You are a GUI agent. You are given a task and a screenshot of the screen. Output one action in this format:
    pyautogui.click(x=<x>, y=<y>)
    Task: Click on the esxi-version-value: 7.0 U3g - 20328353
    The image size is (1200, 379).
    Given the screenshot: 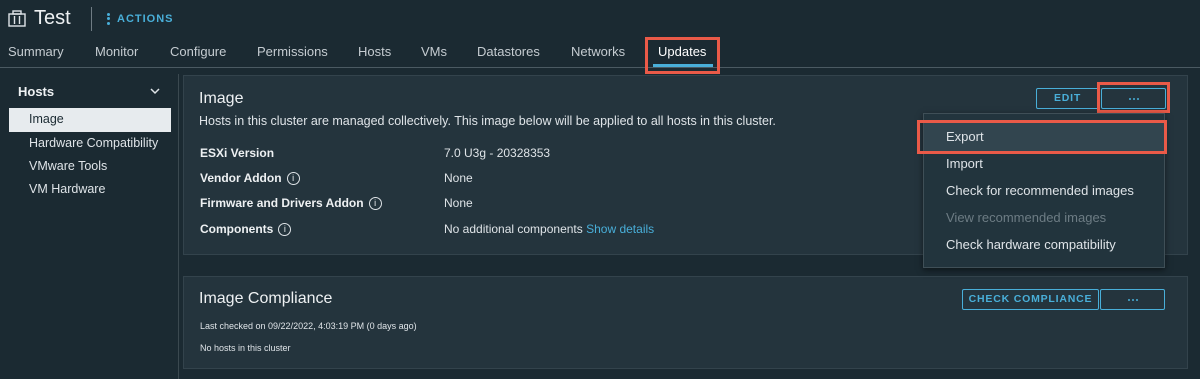 What is the action you would take?
    pyautogui.click(x=497, y=153)
    